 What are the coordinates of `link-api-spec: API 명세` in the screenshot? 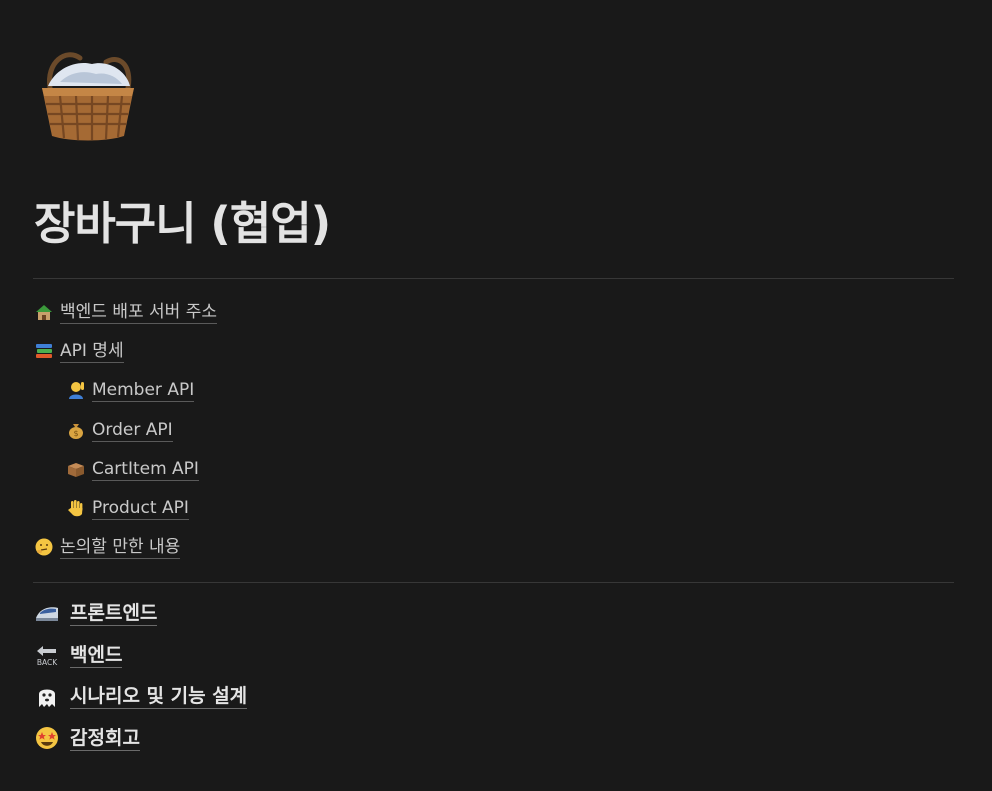 It's located at (79, 351).